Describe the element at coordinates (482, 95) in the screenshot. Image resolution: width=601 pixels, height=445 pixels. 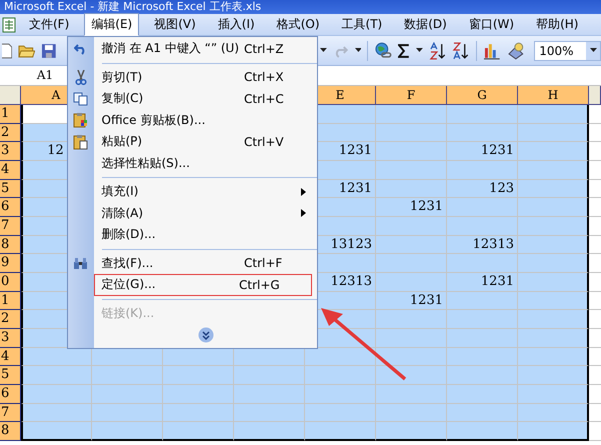
I see `column-header: G` at that location.